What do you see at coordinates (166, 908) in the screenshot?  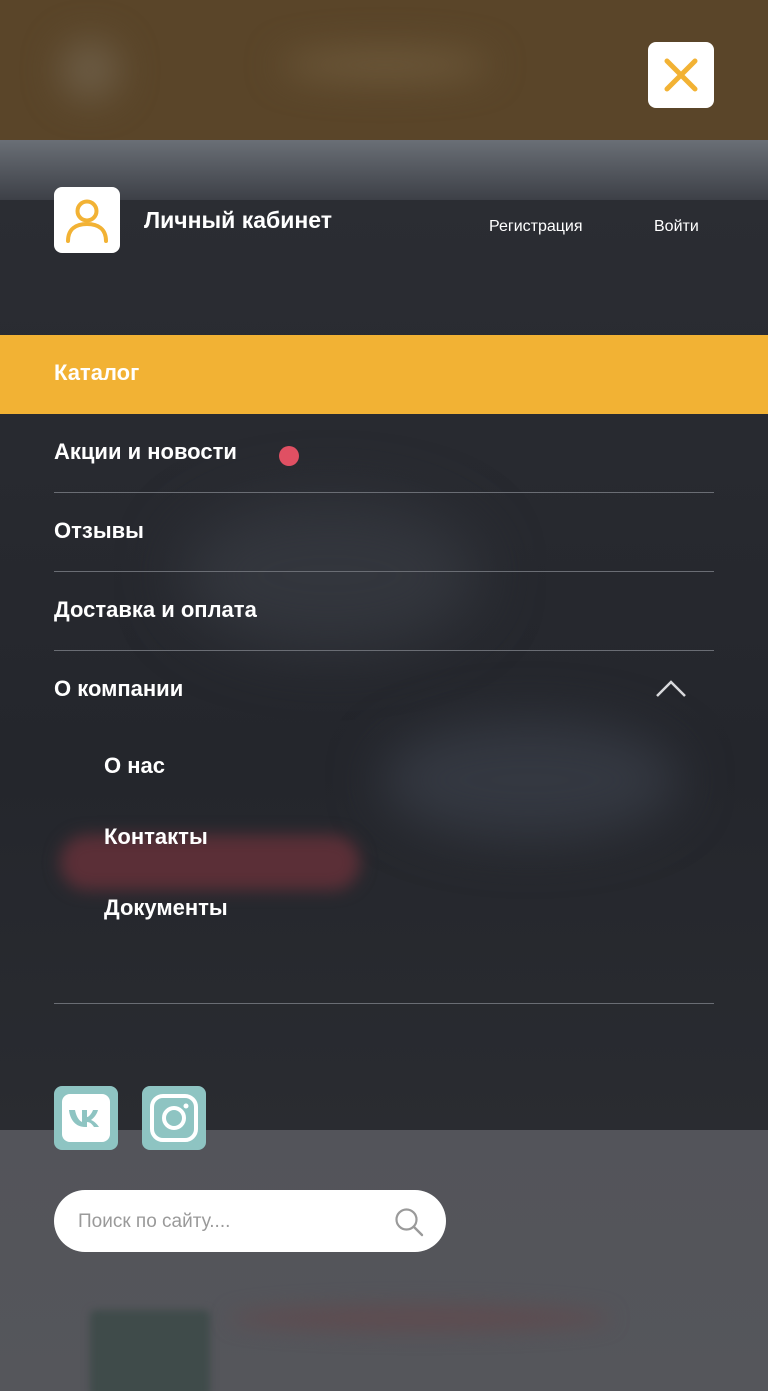 I see `submenu-item-documents: Документы` at bounding box center [166, 908].